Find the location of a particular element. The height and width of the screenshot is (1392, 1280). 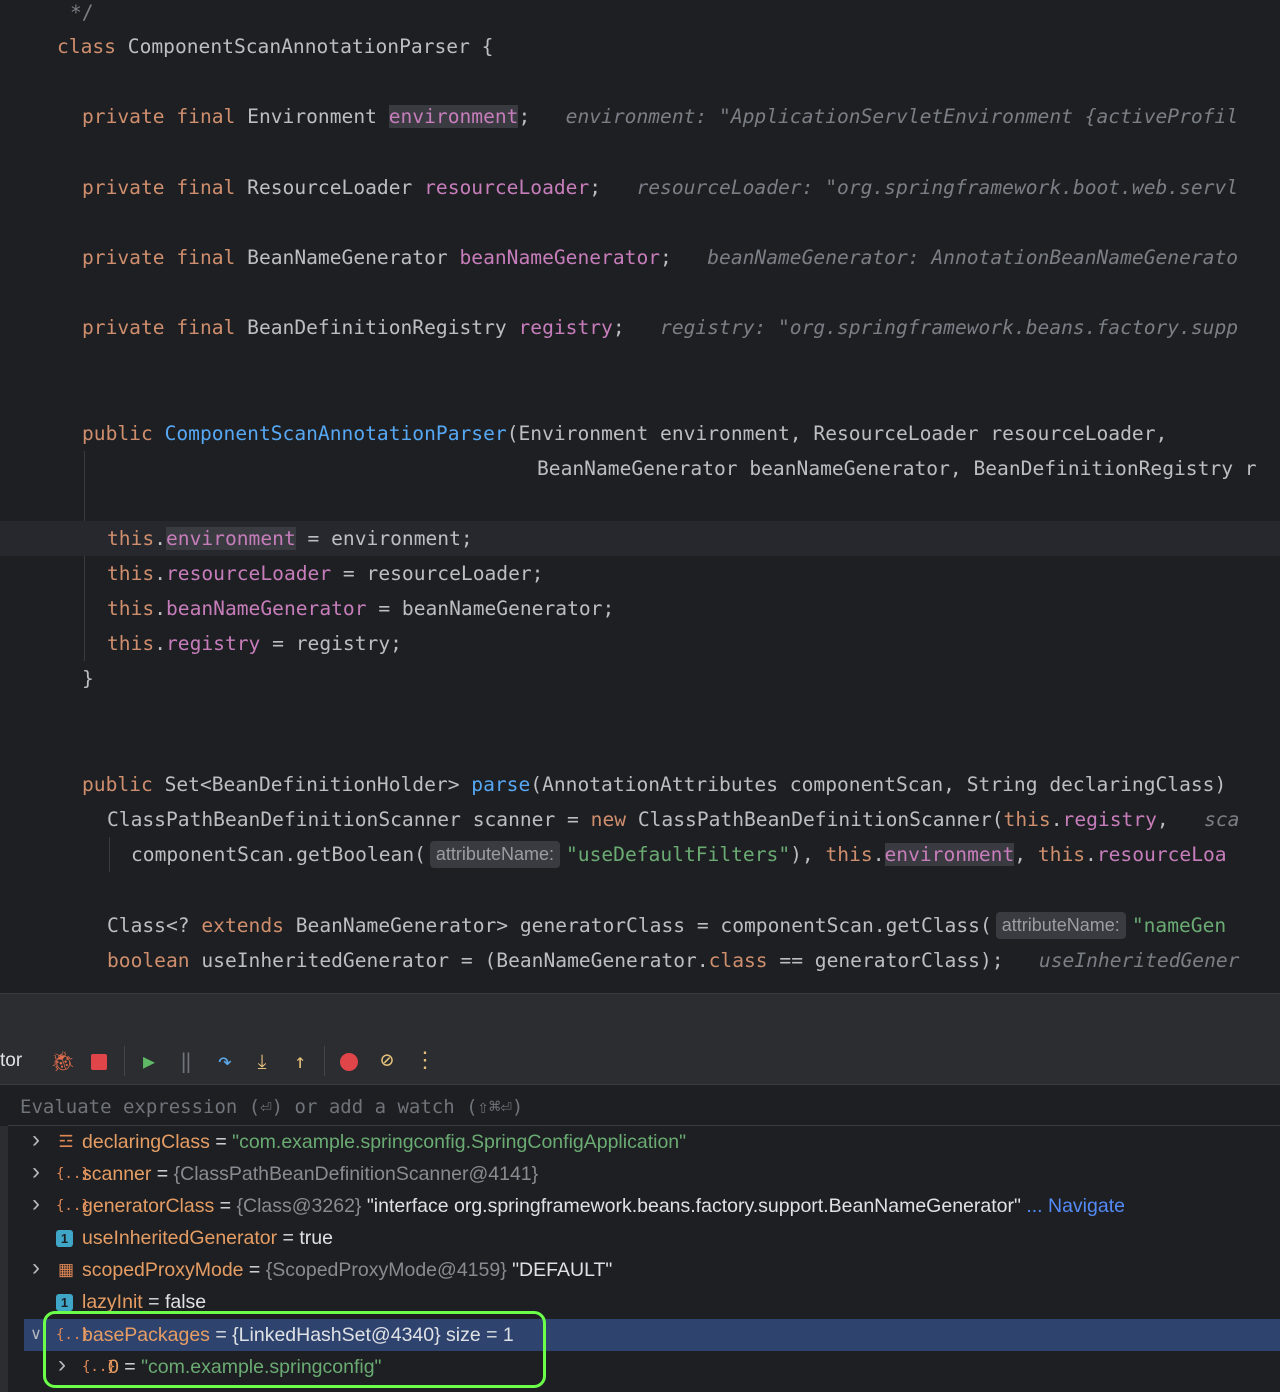

variable-name: generatorClass is located at coordinates (148, 1206).